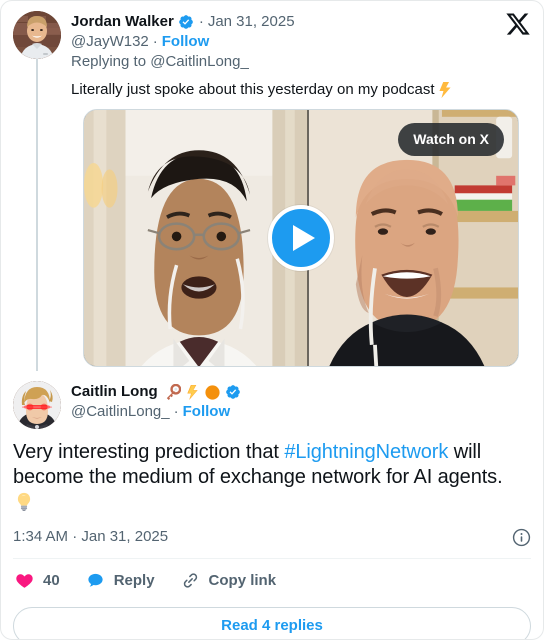 The height and width of the screenshot is (640, 544). I want to click on hashtag-link: #LightningNetwork, so click(366, 452).